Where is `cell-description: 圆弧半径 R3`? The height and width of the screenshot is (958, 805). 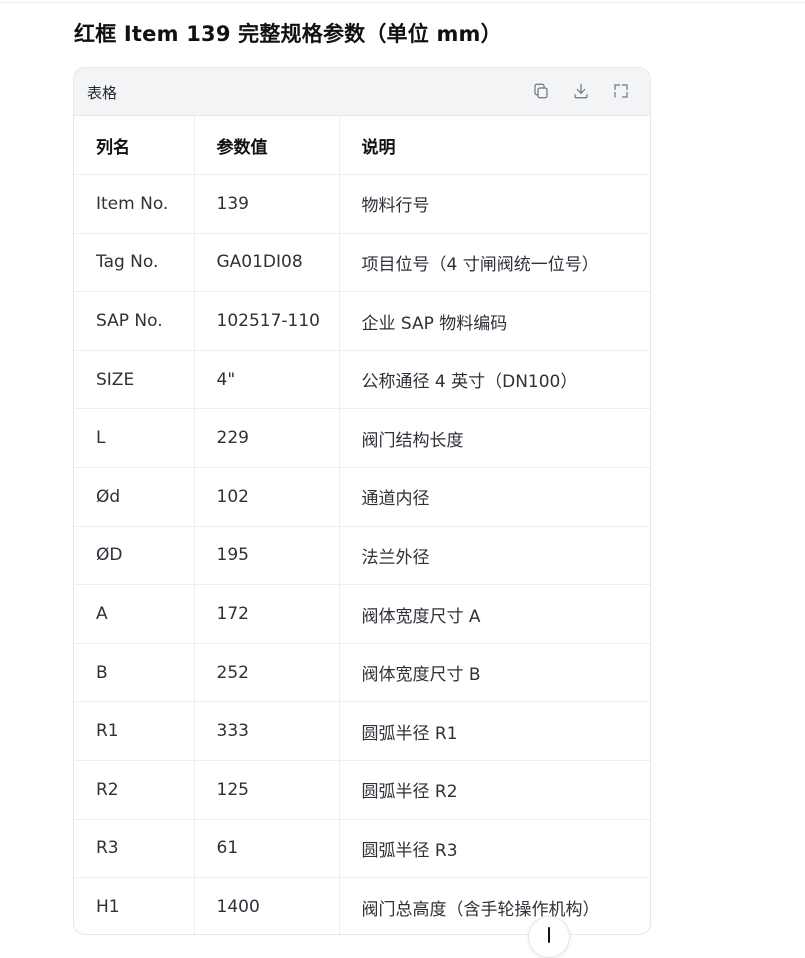
cell-description: 圆弧半径 R3 is located at coordinates (494, 849).